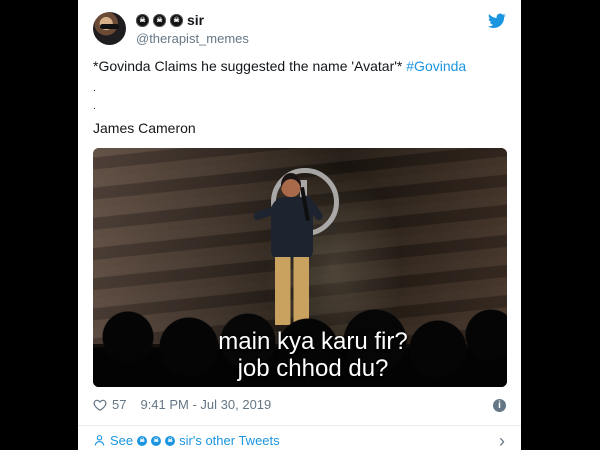  What do you see at coordinates (119, 404) in the screenshot?
I see `like-count: 57` at bounding box center [119, 404].